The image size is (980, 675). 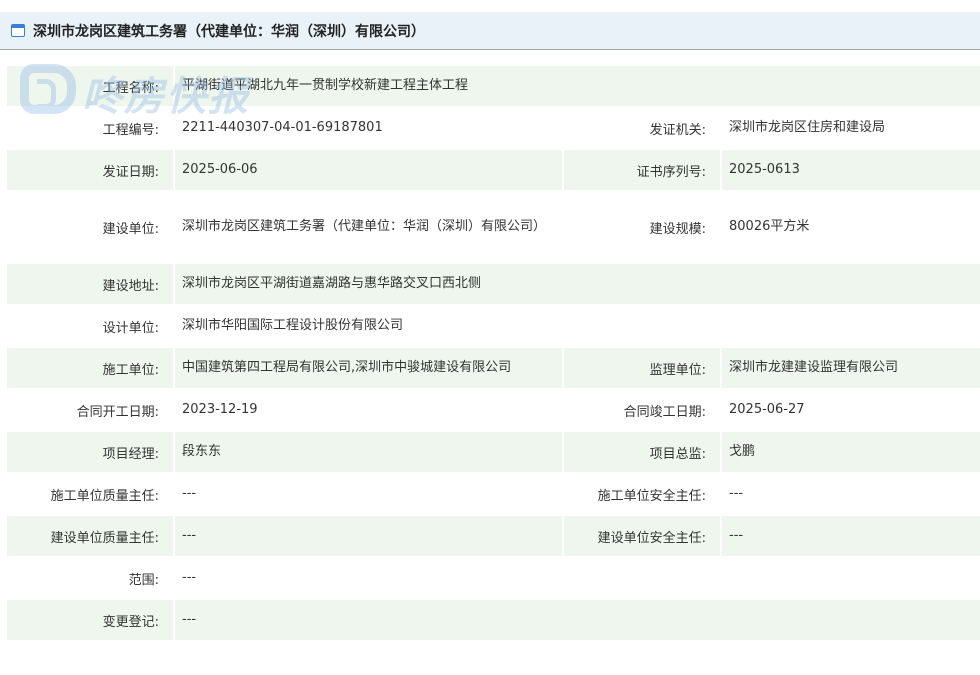 What do you see at coordinates (851, 170) in the screenshot?
I see `certificate-serial-value: 2025-0613` at bounding box center [851, 170].